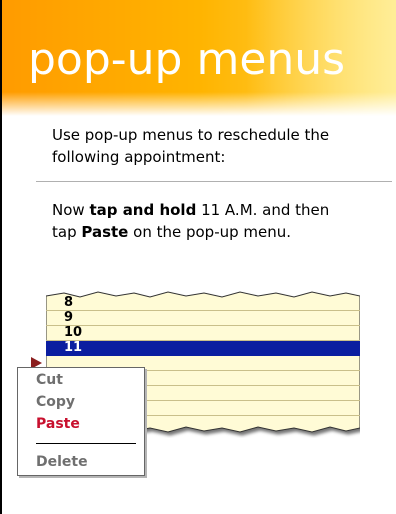 The height and width of the screenshot is (514, 396). Describe the element at coordinates (73, 347) in the screenshot. I see `calendar-hour-label: 11` at that location.